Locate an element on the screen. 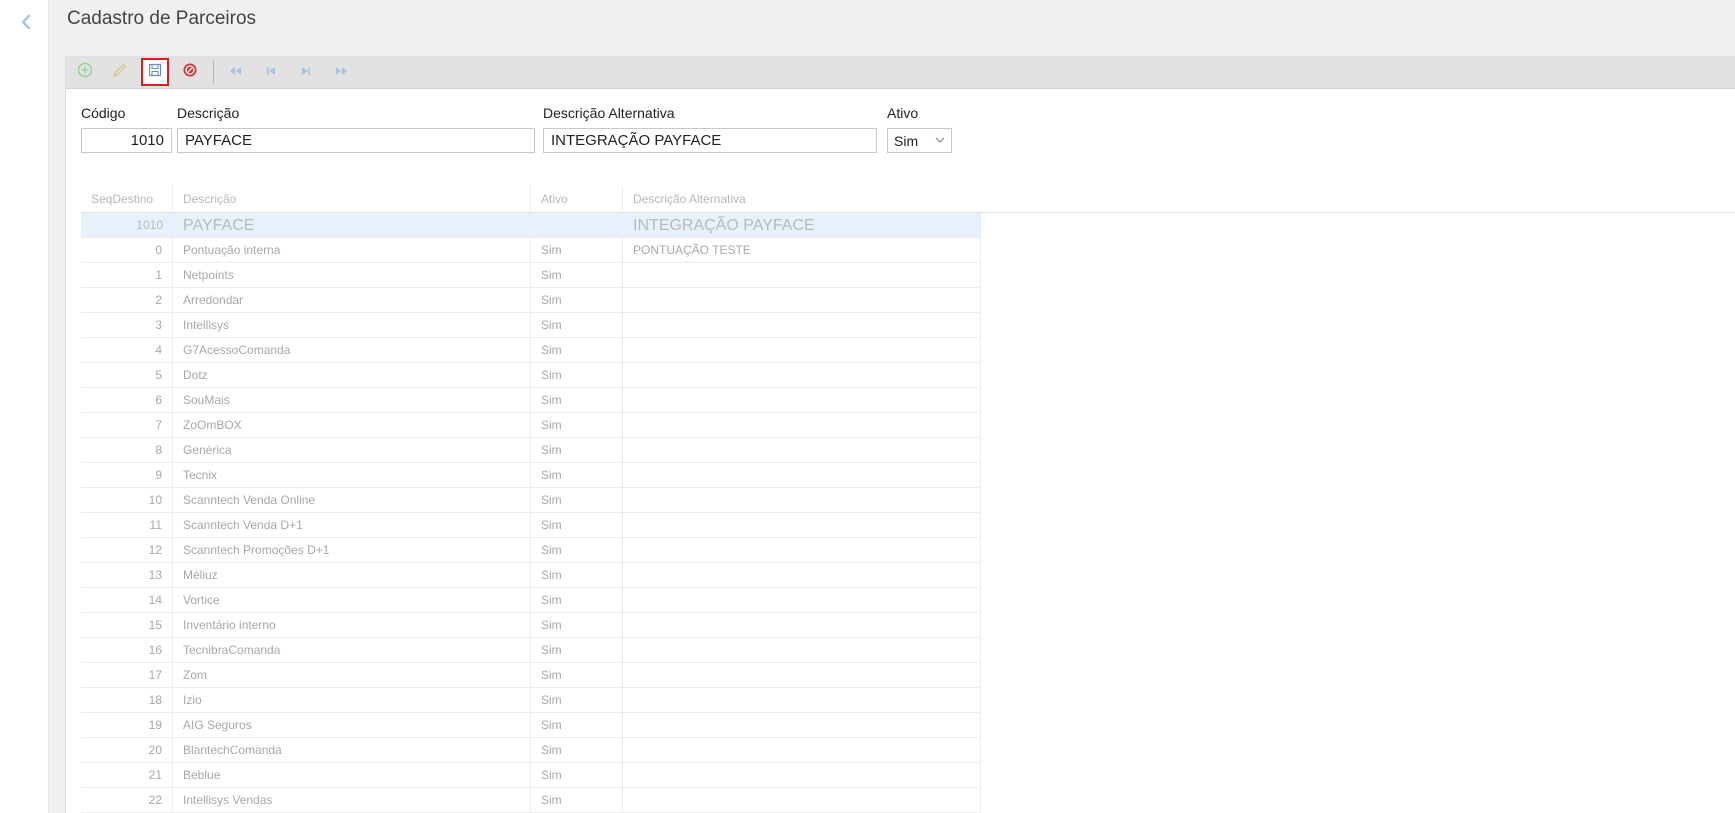 The height and width of the screenshot is (813, 1735). table-row: 2 Arredondar Sim is located at coordinates (531, 300).